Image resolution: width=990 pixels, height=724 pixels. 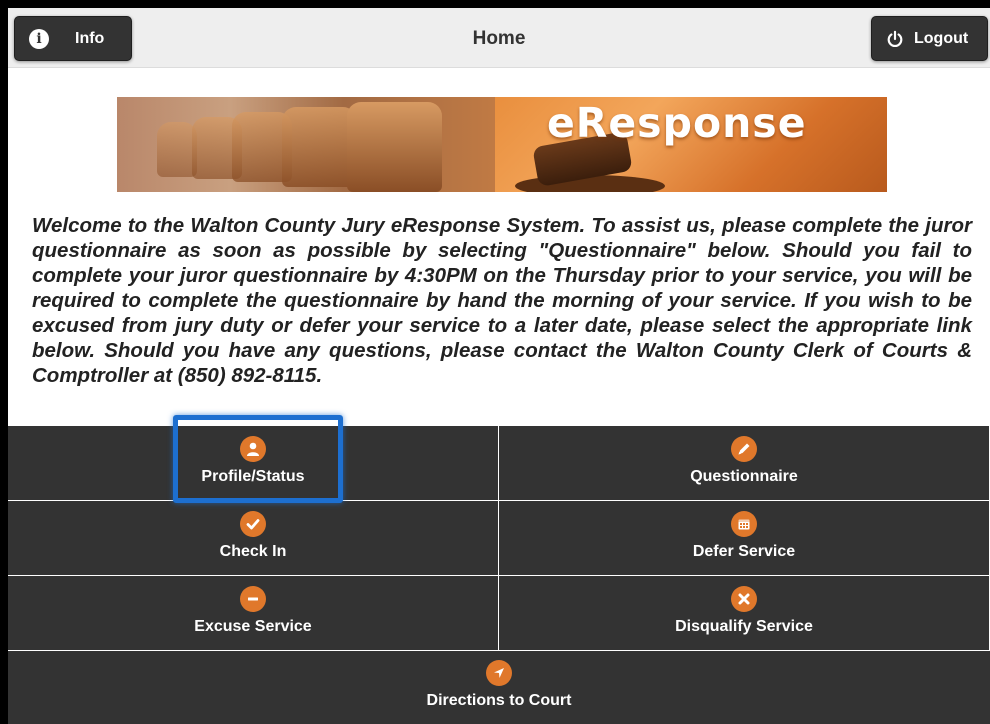 I want to click on courtroom-seats-image, so click(x=306, y=144).